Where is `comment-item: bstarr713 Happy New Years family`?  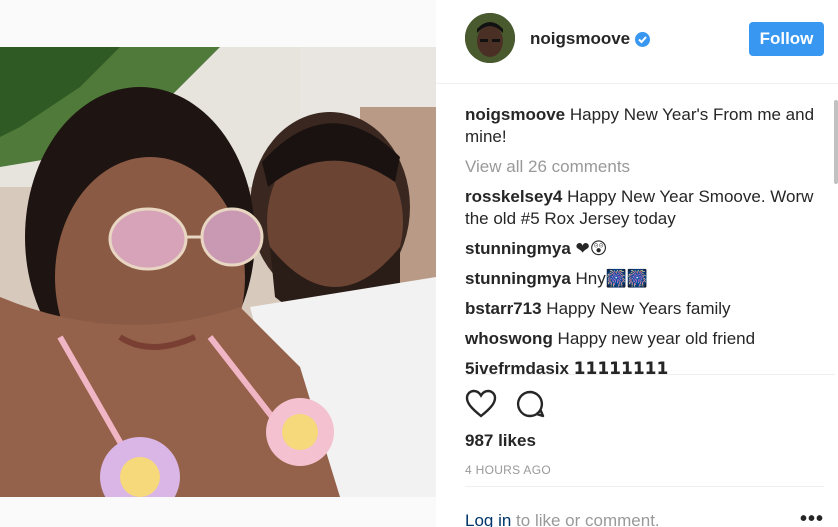
comment-item: bstarr713 Happy New Years family is located at coordinates (650, 309).